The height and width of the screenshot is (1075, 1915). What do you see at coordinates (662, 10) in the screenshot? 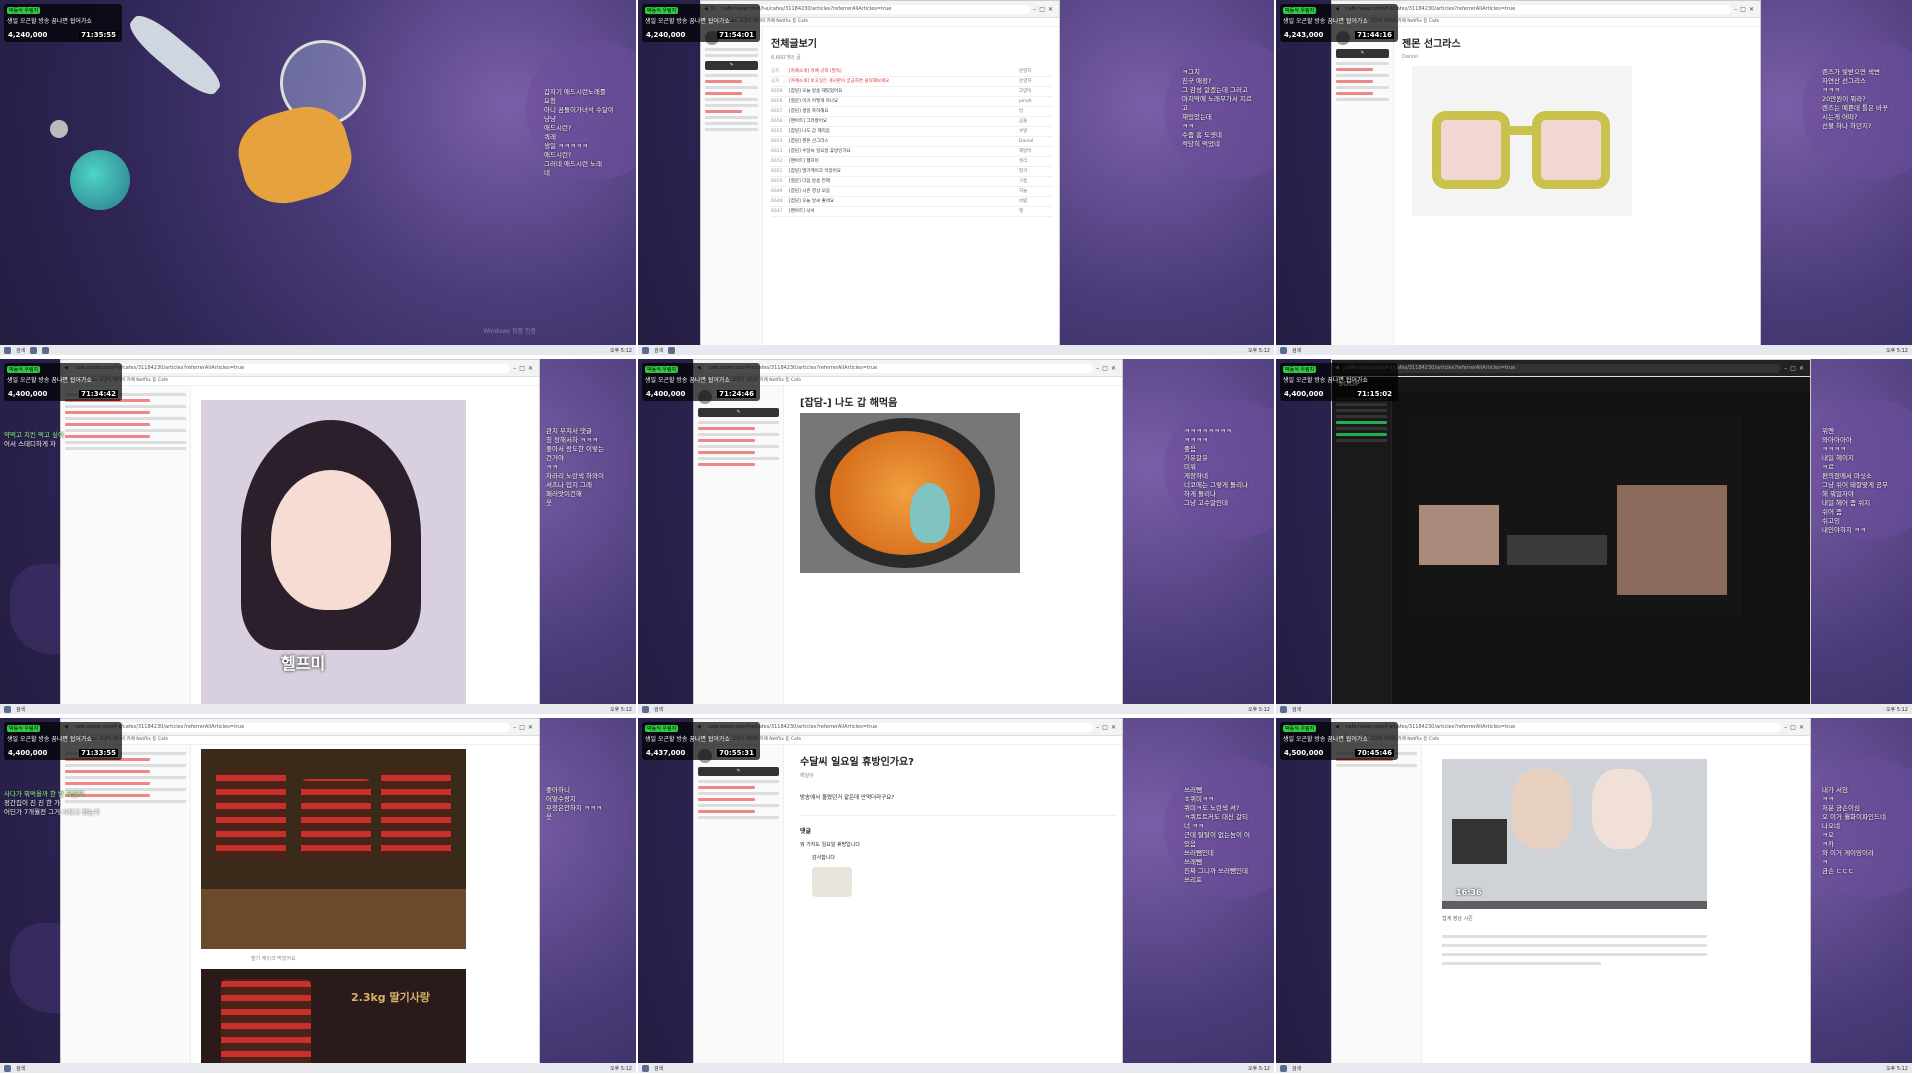
I see `stream-badge: 박동식 우림지` at bounding box center [662, 10].